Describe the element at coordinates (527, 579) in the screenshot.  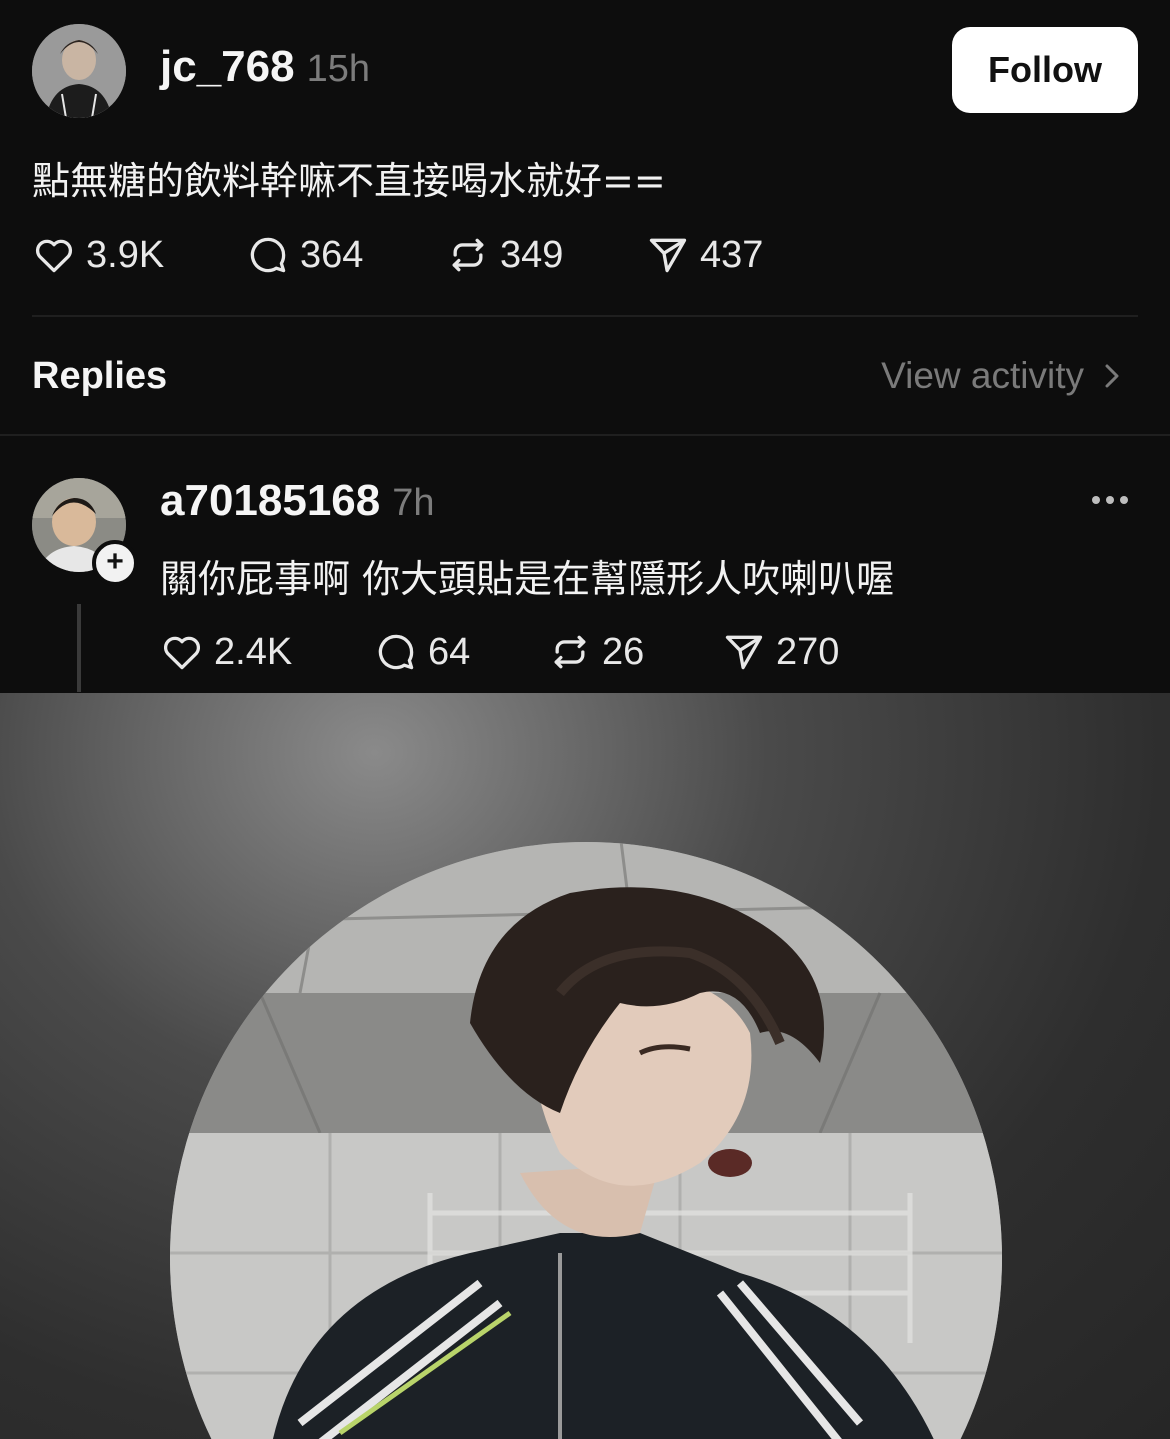
I see `reply-text: 關你屁事啊 你大頭貼是在幫隱形人吹喇叭喔` at that location.